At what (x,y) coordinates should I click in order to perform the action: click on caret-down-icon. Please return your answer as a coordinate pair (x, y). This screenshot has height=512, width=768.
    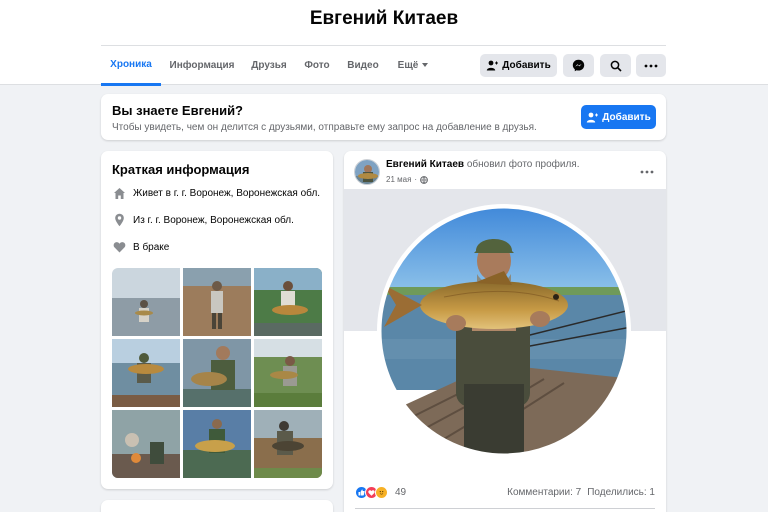
    Looking at the image, I should click on (425, 65).